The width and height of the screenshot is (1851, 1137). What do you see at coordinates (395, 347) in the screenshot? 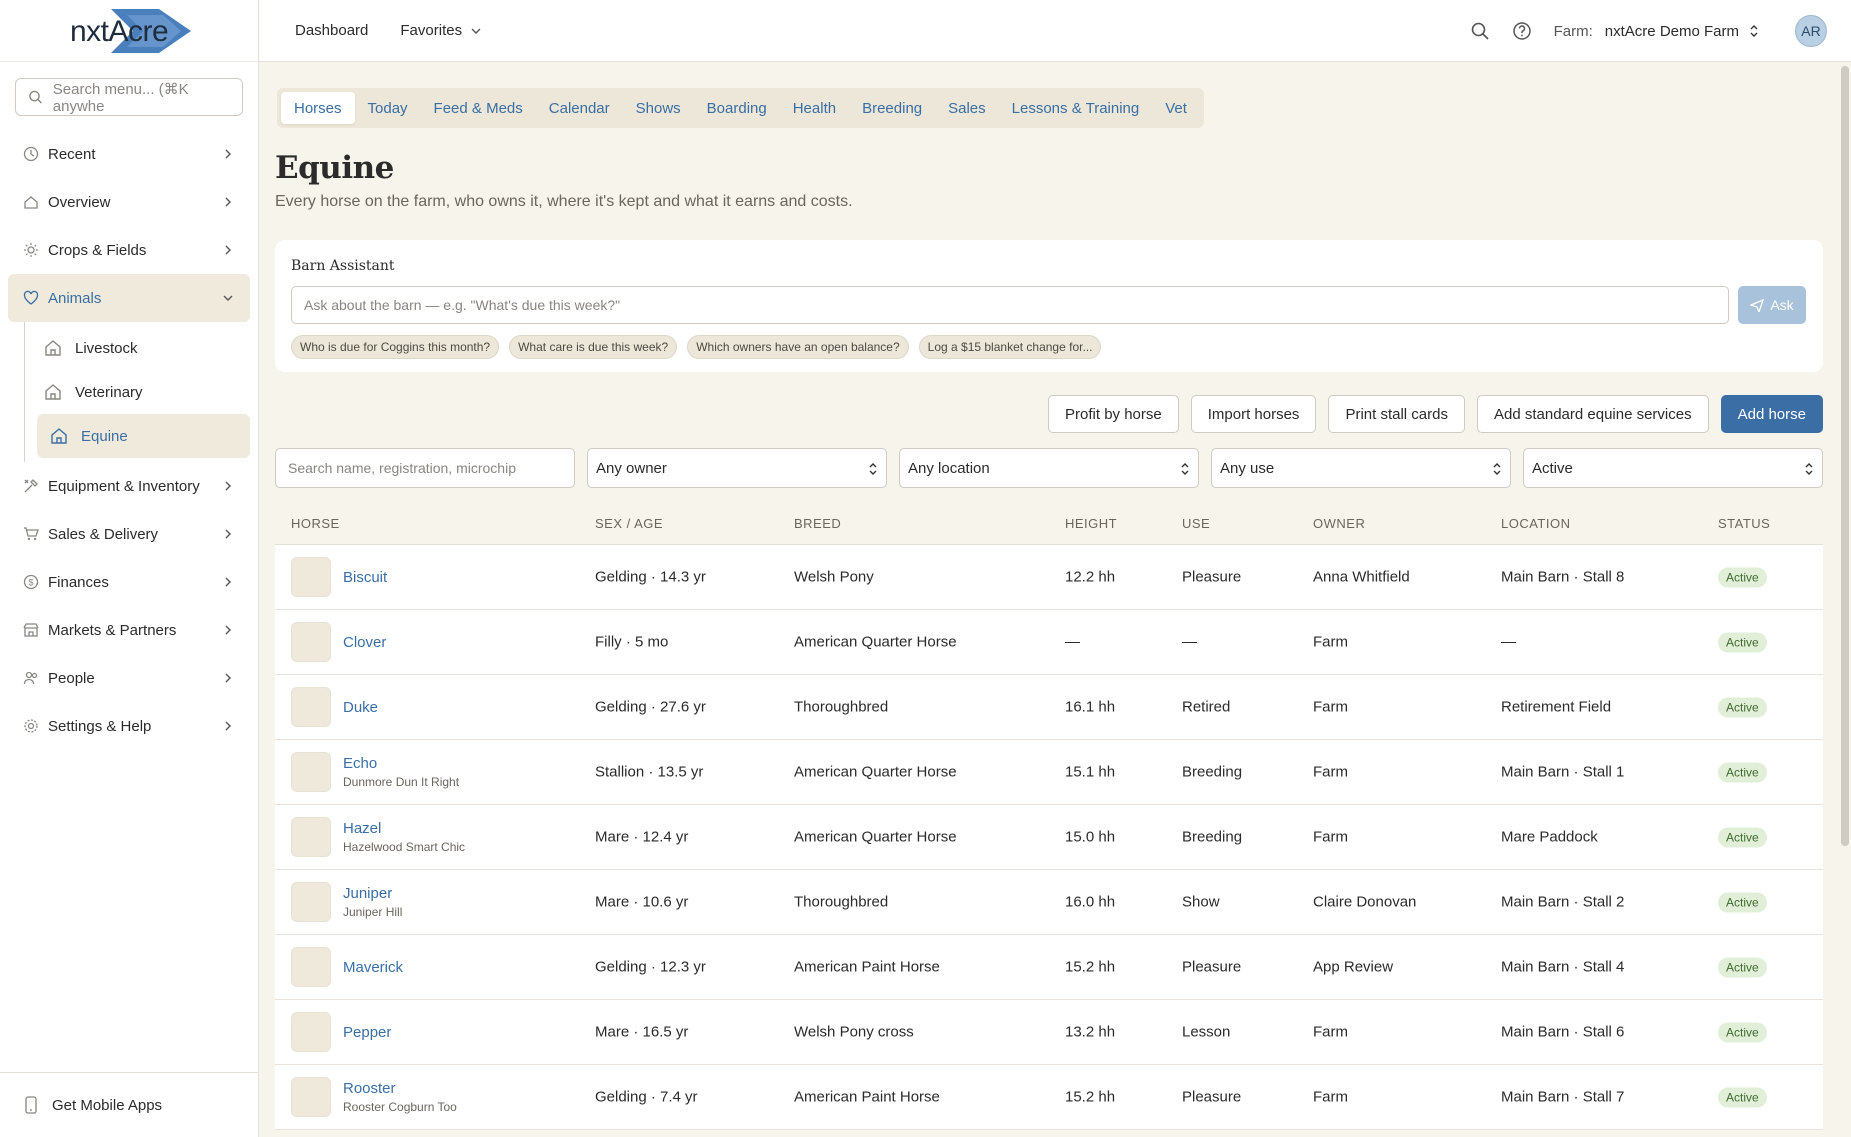
I see `suggestion-chip: Who is due for Coggins this month?` at bounding box center [395, 347].